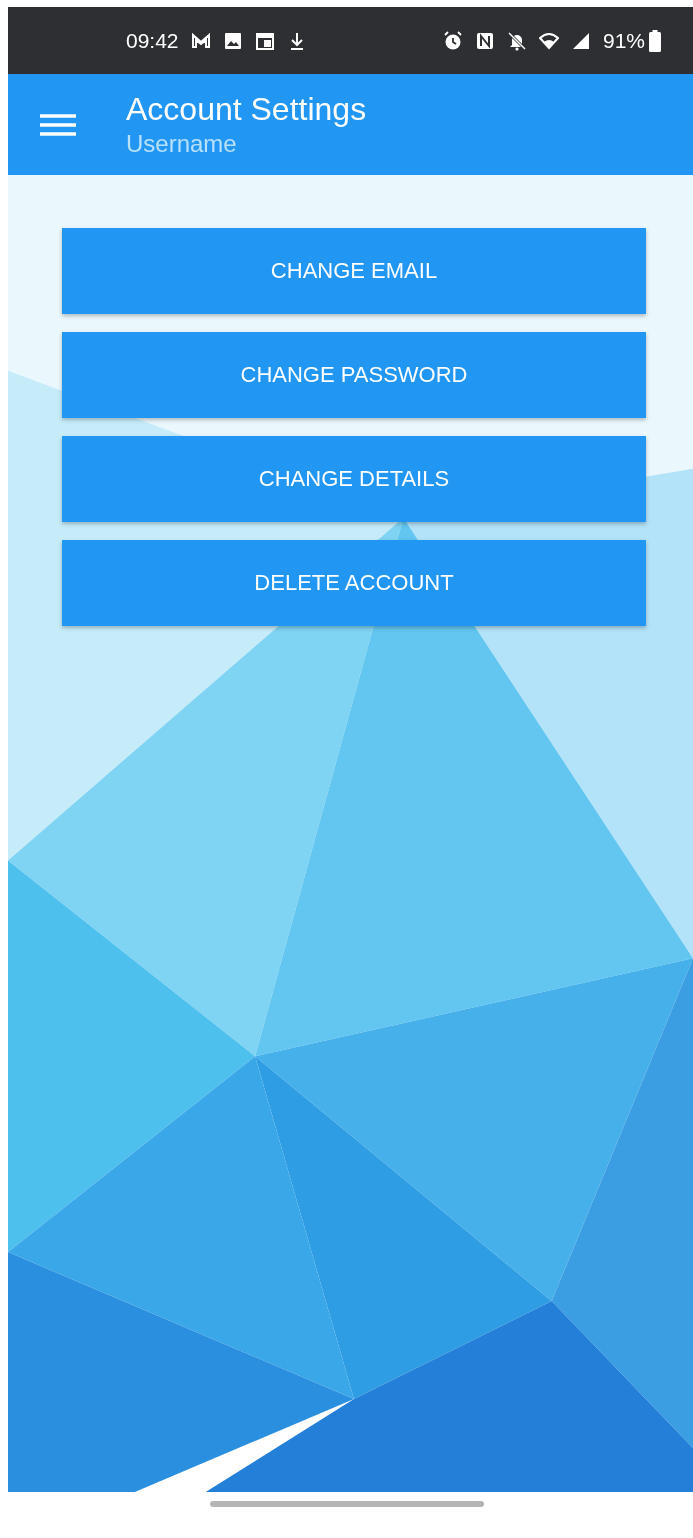 This screenshot has width=693, height=1538. I want to click on menu-button, so click(58, 124).